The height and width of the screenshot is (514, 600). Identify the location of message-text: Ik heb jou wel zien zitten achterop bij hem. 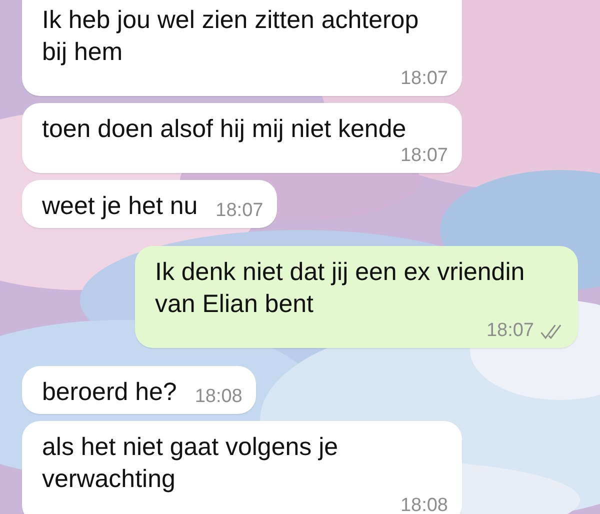
(231, 36).